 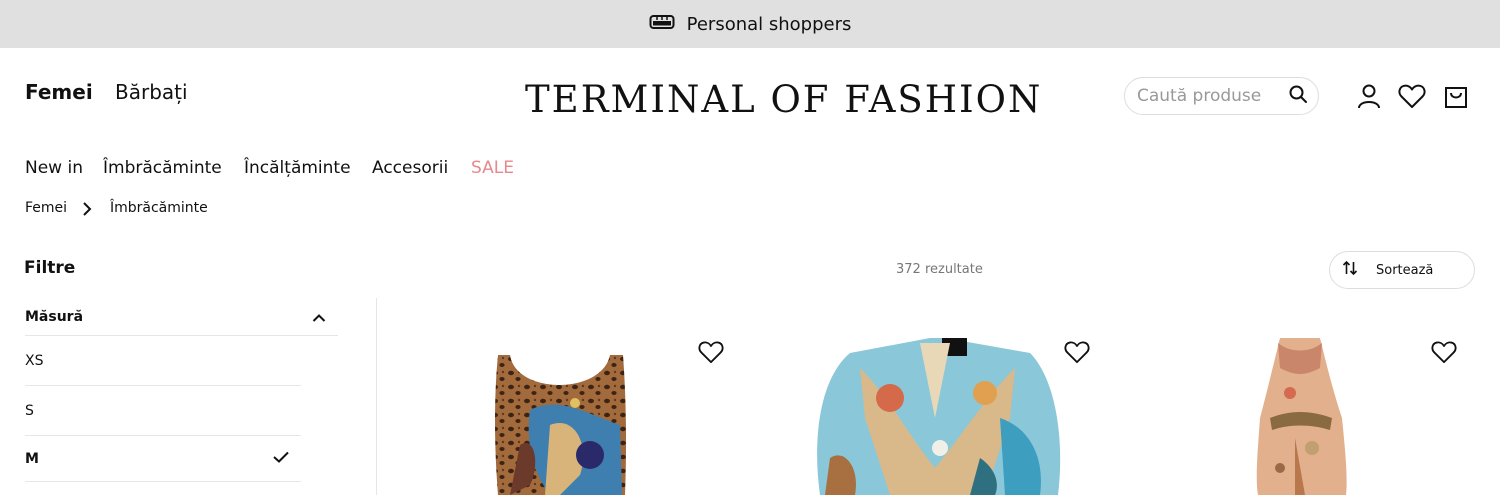 I want to click on breadcrumb-femei: Femei, so click(x=46, y=208).